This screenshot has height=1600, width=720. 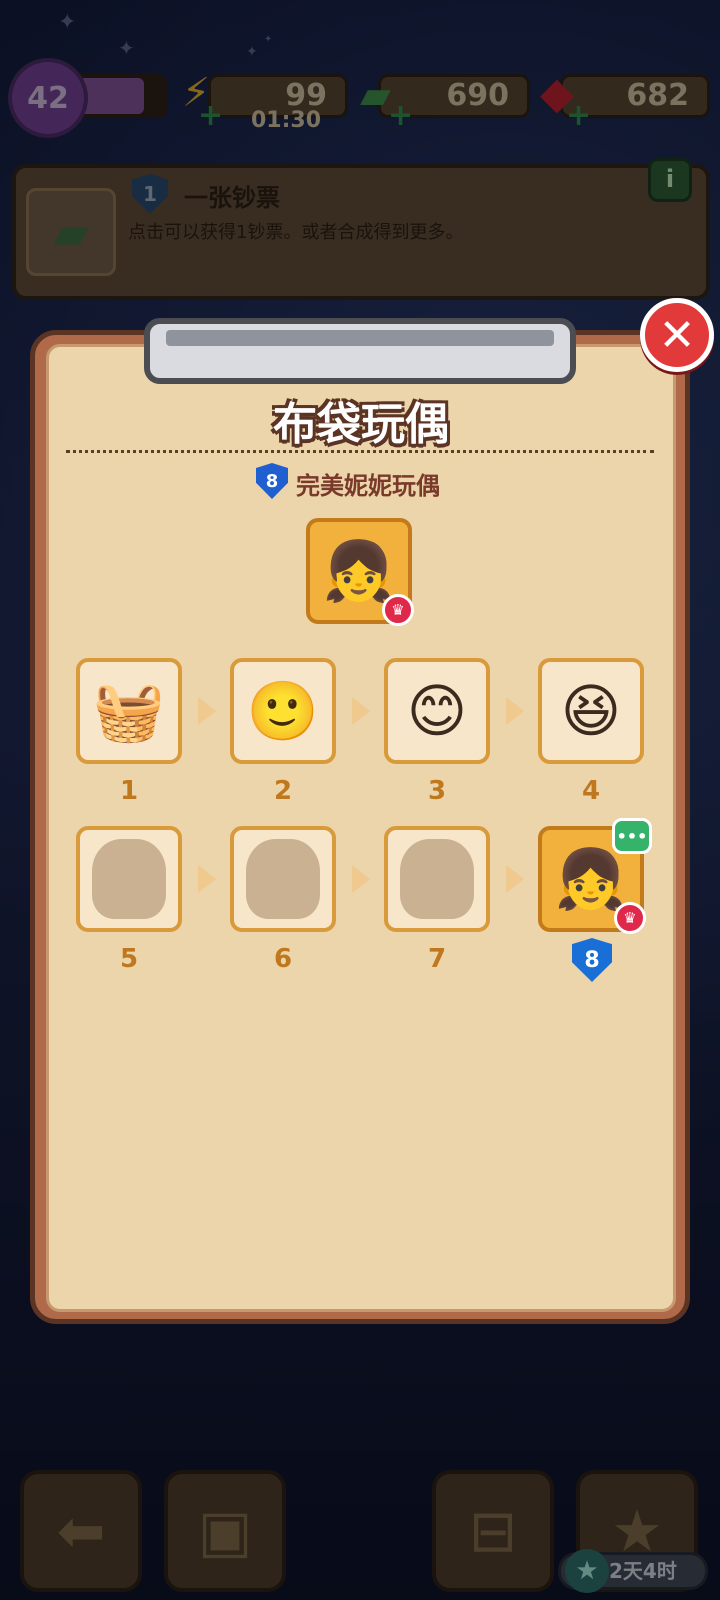 I want to click on chain-step-1: 🧺, so click(x=129, y=711).